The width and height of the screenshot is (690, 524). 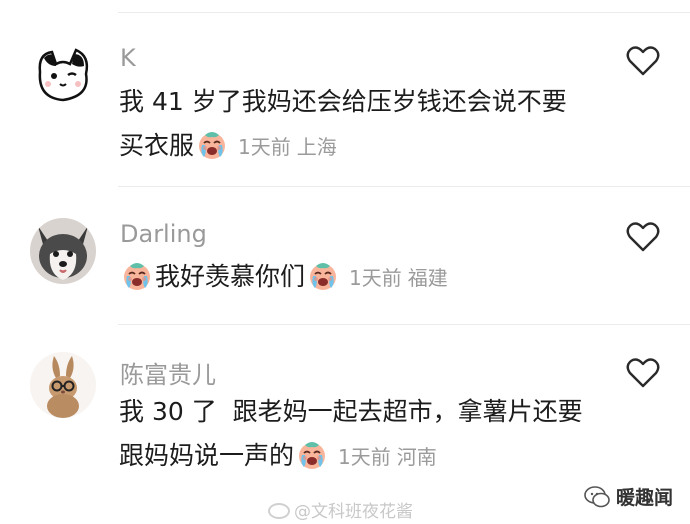 I want to click on comment-text: 我好羡慕你们 1天前 福建, so click(x=364, y=277).